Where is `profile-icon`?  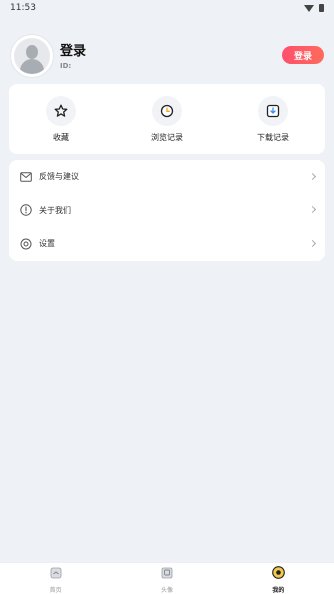
profile-icon is located at coordinates (278, 573).